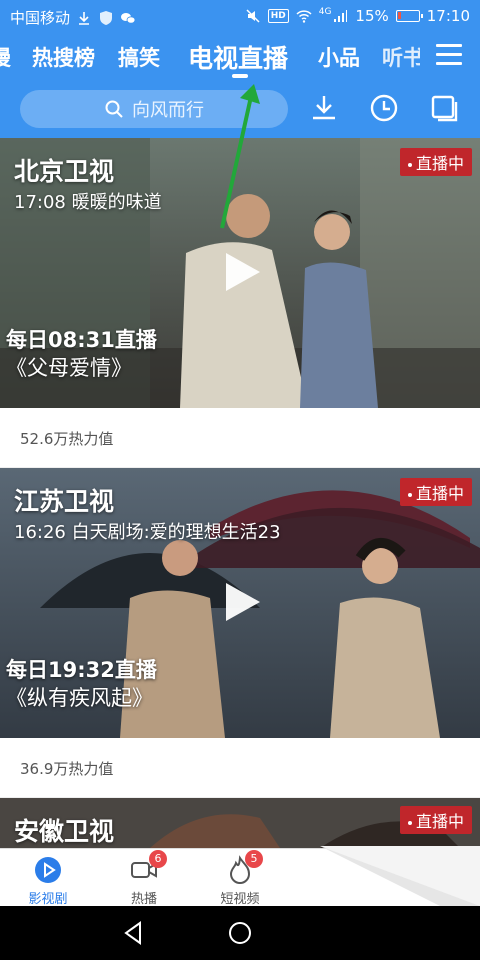 Image resolution: width=480 pixels, height=960 pixels. Describe the element at coordinates (339, 57) in the screenshot. I see `tab-sketch: 小品` at that location.